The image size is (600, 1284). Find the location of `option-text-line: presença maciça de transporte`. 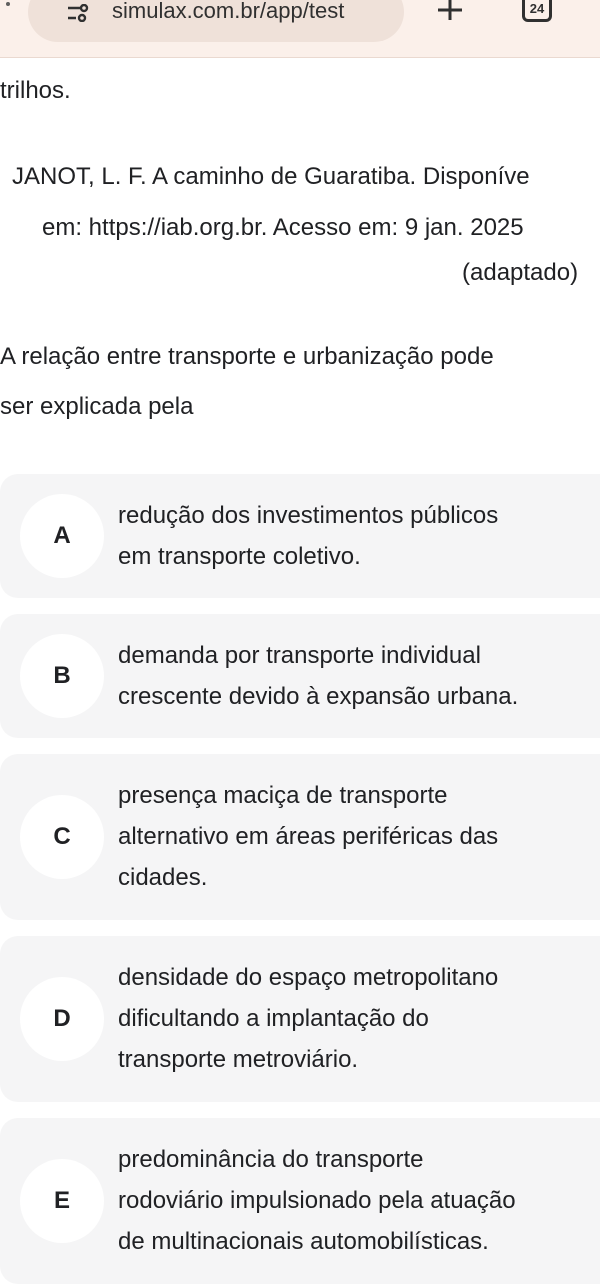

option-text-line: presença maciça de transporte is located at coordinates (283, 795).